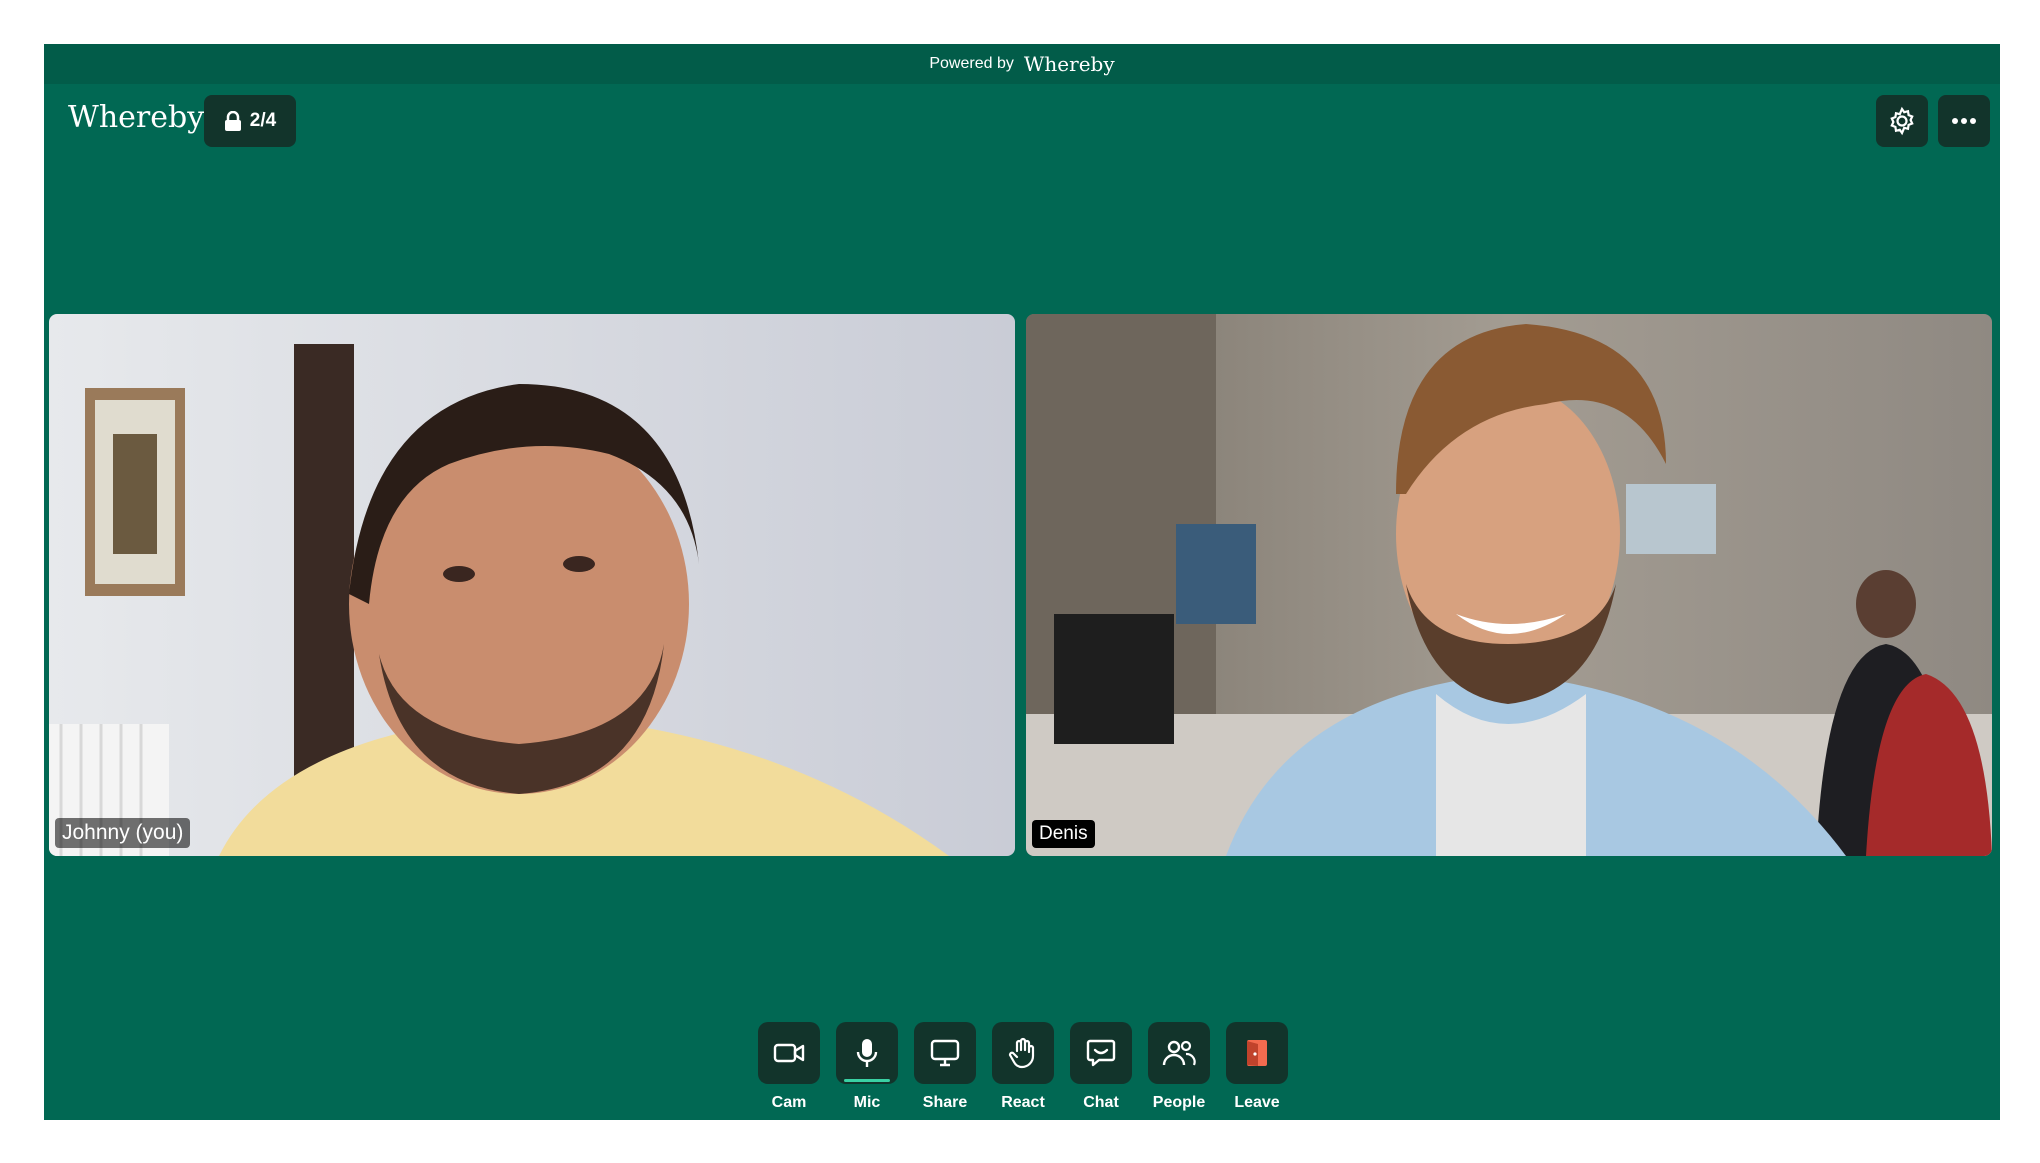 This screenshot has height=1163, width=2040. Describe the element at coordinates (1063, 834) in the screenshot. I see `participant-name-tag: Denis` at that location.